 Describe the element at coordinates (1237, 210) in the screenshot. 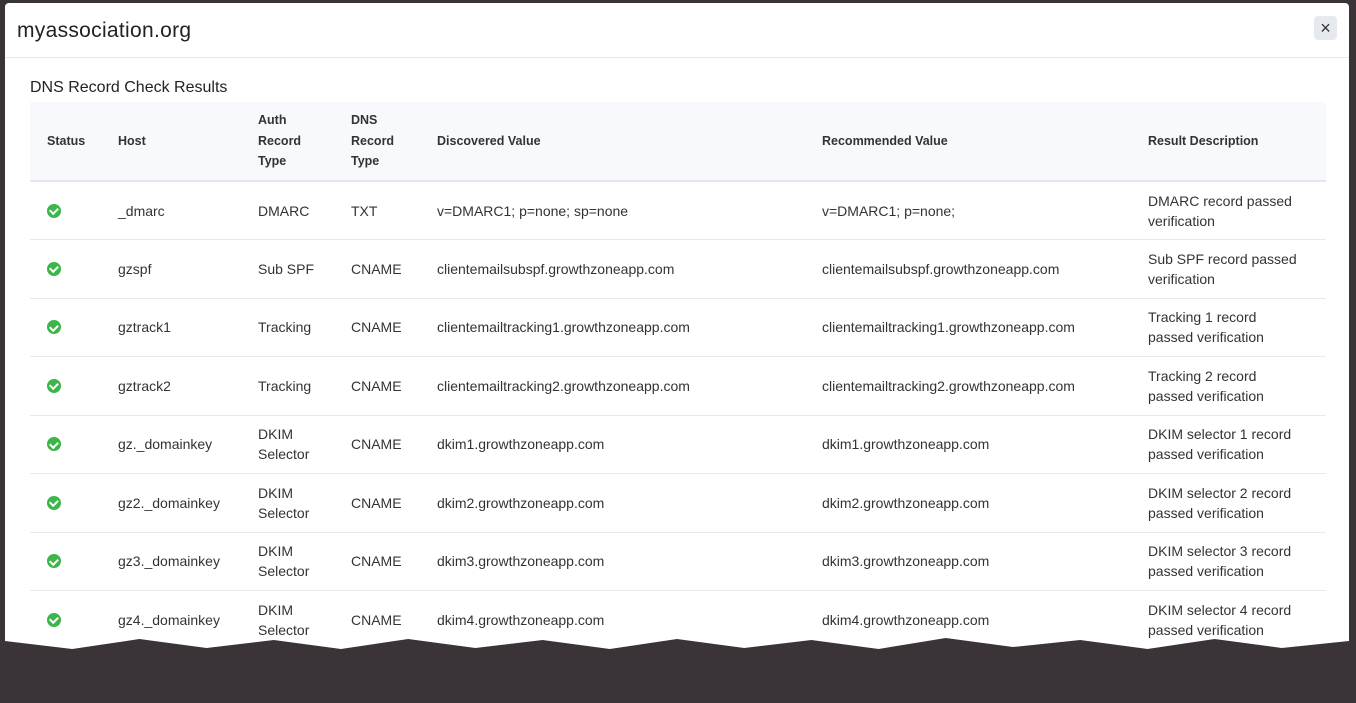

I see `result-description: DMARC record passed verification` at that location.